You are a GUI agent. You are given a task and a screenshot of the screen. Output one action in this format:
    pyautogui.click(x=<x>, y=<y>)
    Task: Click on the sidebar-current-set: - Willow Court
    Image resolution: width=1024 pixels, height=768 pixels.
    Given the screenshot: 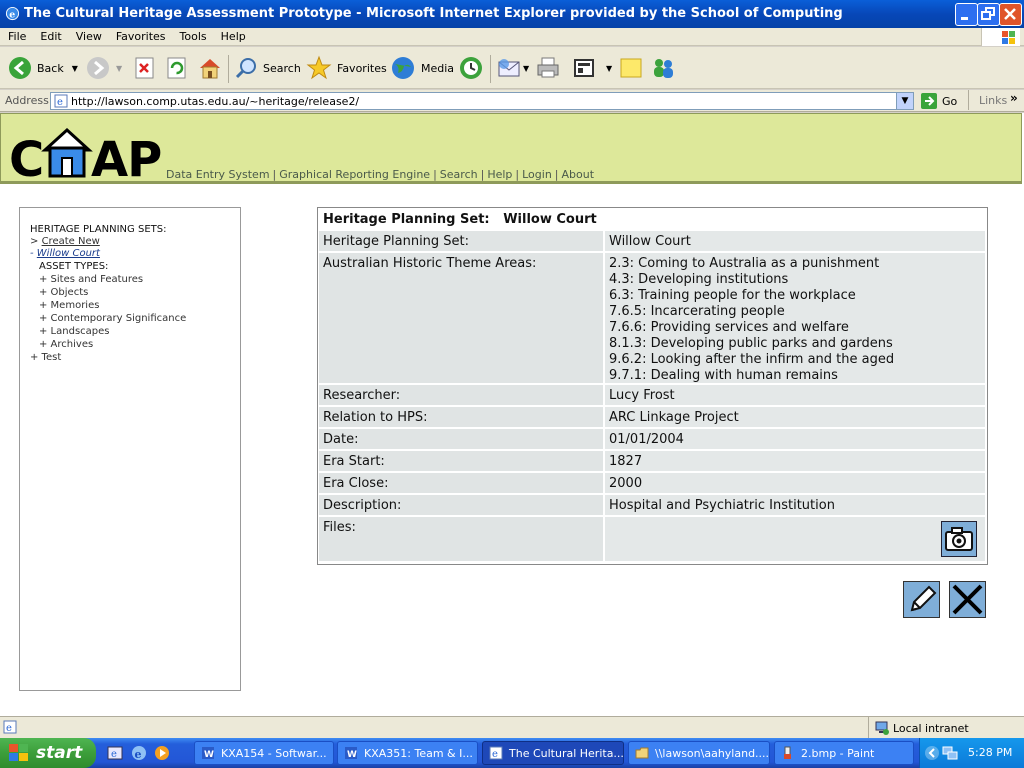 What is the action you would take?
    pyautogui.click(x=65, y=253)
    